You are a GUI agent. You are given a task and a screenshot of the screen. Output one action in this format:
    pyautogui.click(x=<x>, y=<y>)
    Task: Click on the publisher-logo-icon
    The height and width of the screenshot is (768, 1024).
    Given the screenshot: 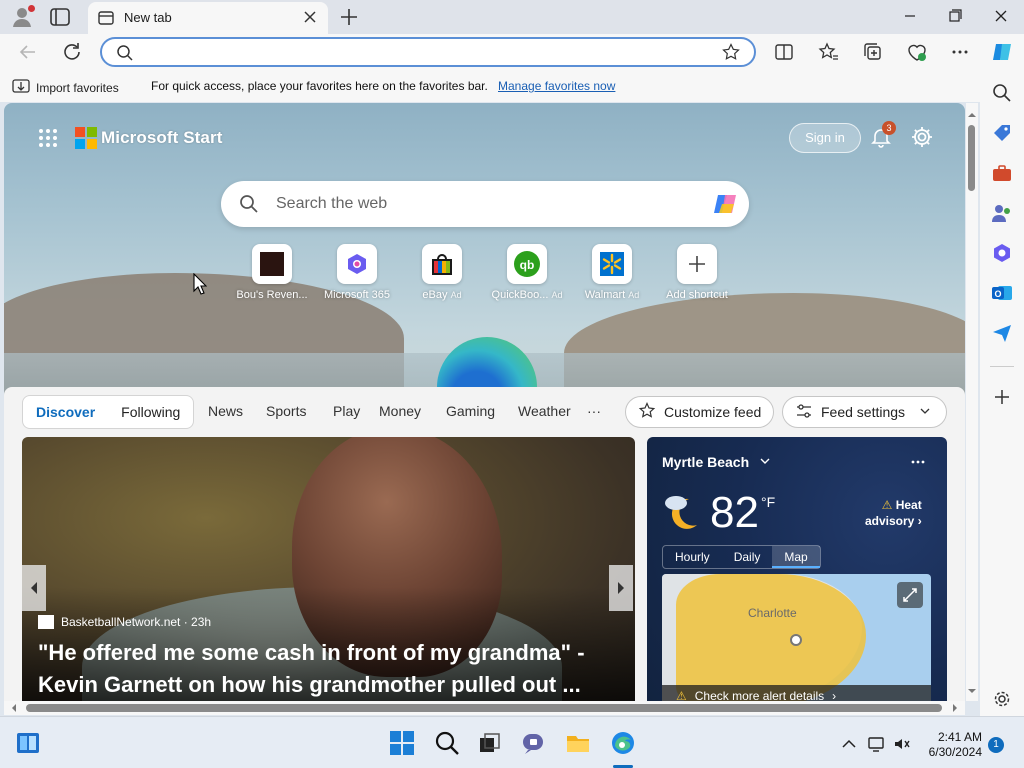 What is the action you would take?
    pyautogui.click(x=46, y=622)
    